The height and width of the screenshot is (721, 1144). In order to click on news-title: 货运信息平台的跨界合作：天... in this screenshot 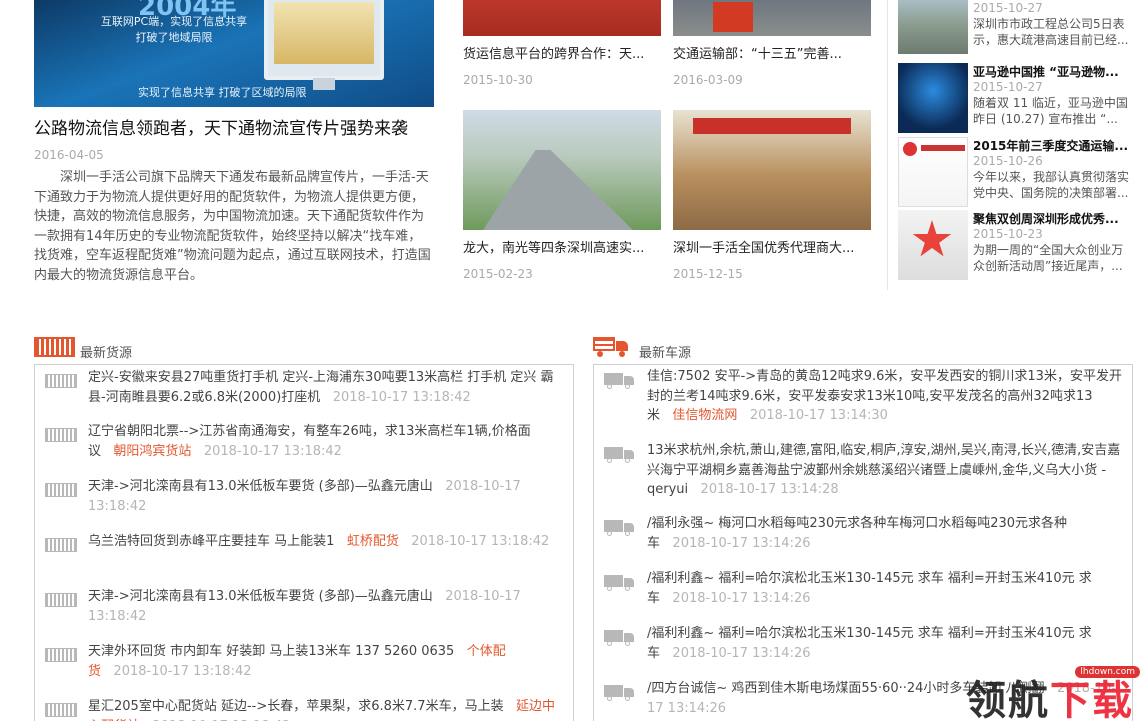, I will do `click(562, 52)`.